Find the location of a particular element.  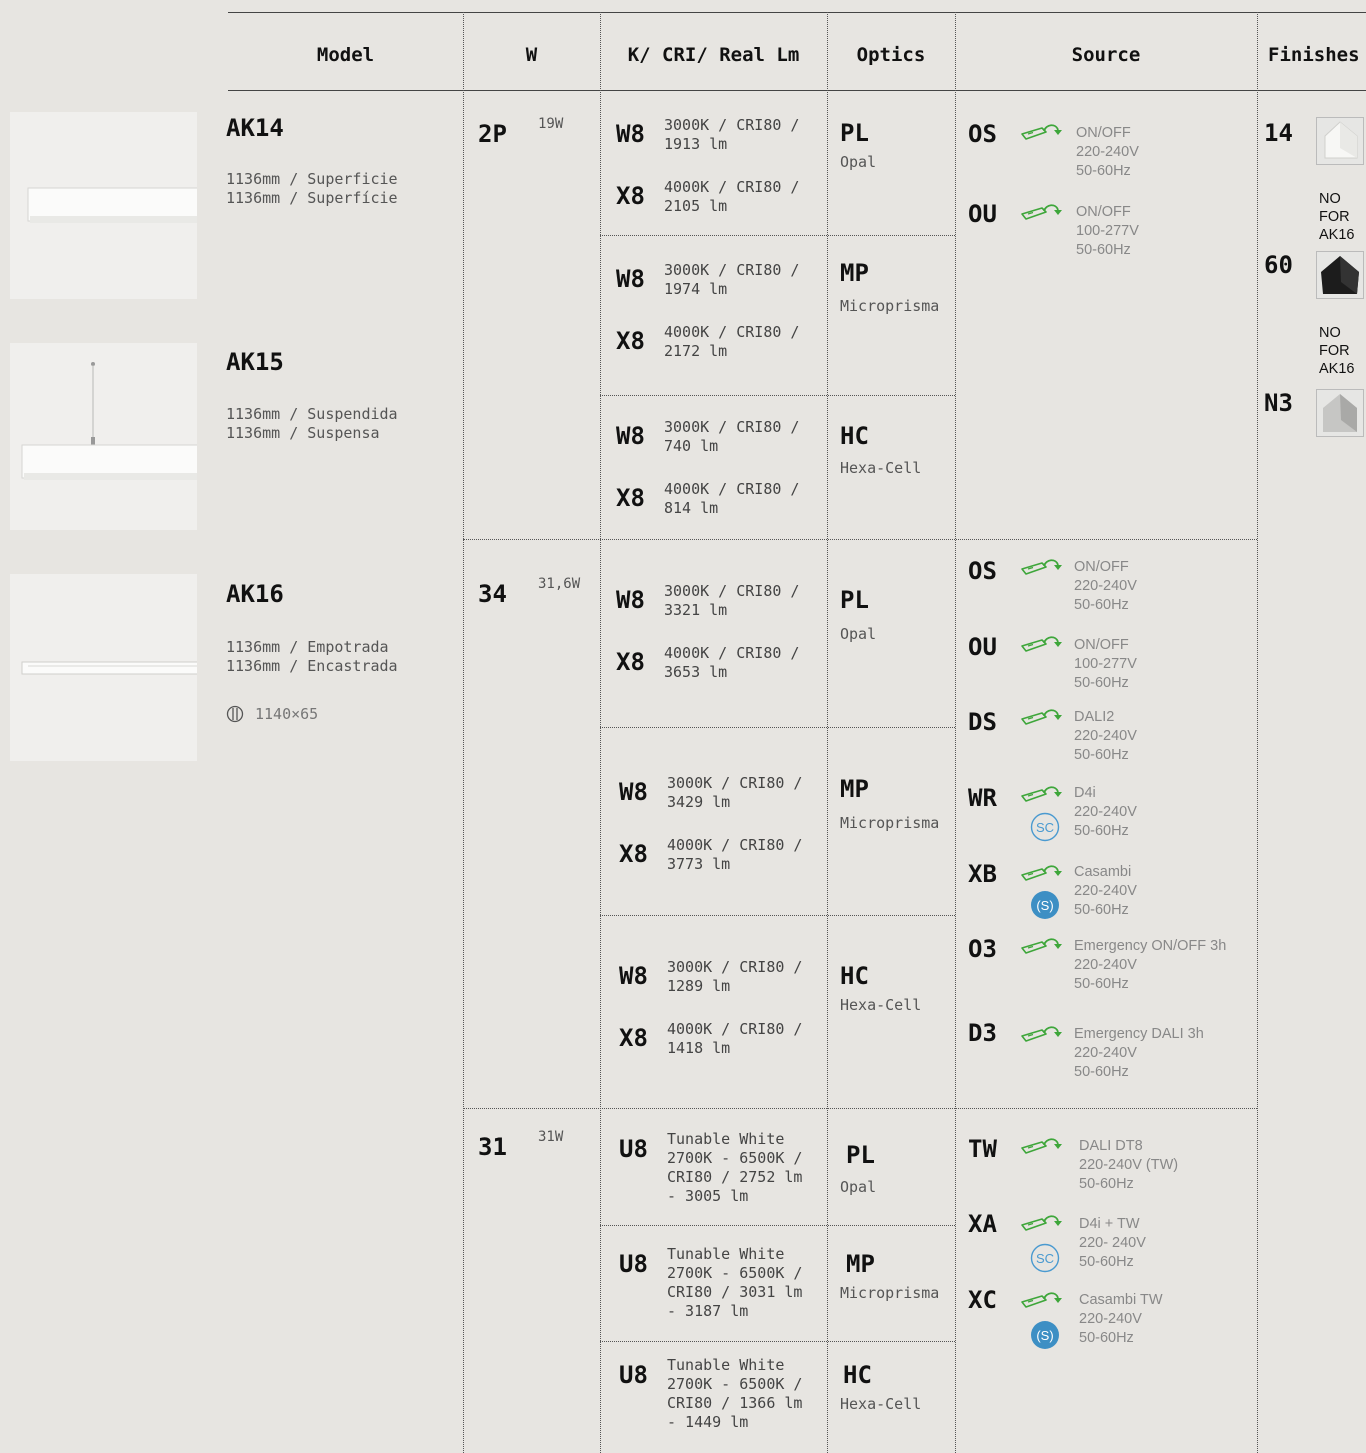

header-optics: Optics is located at coordinates (891, 55).